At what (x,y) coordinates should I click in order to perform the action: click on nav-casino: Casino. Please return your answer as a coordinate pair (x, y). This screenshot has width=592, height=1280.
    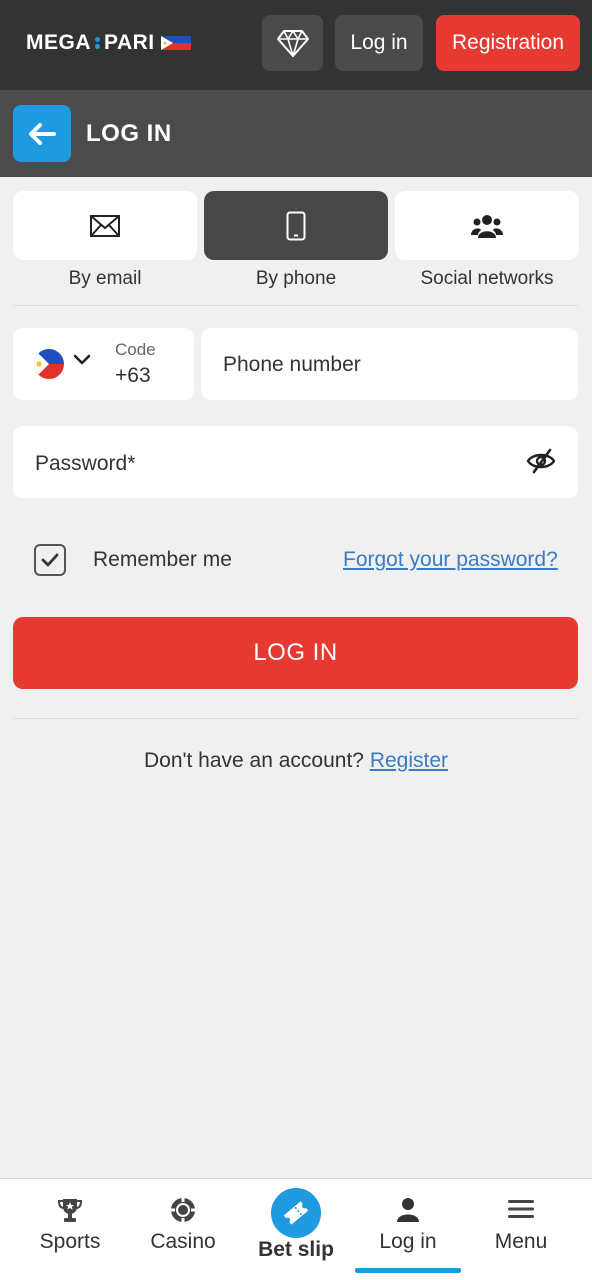
    Looking at the image, I should click on (183, 1229).